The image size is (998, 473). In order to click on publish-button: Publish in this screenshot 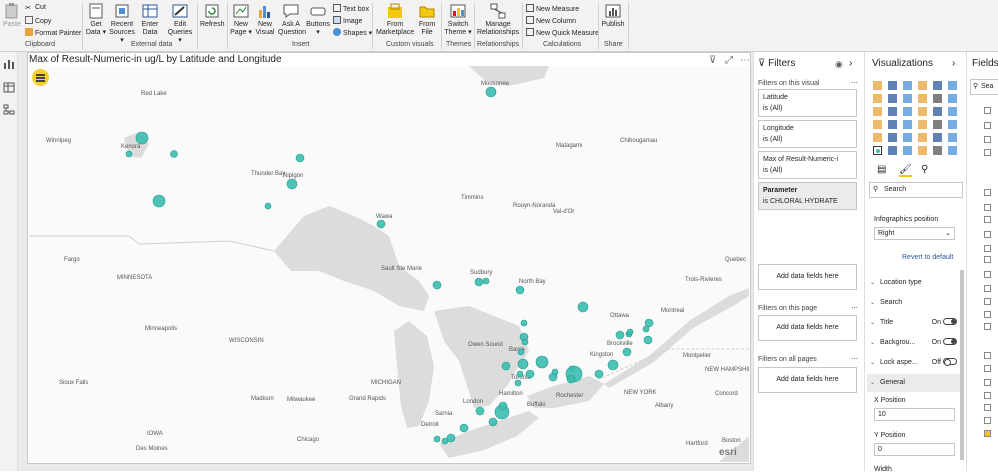, I will do `click(613, 15)`.